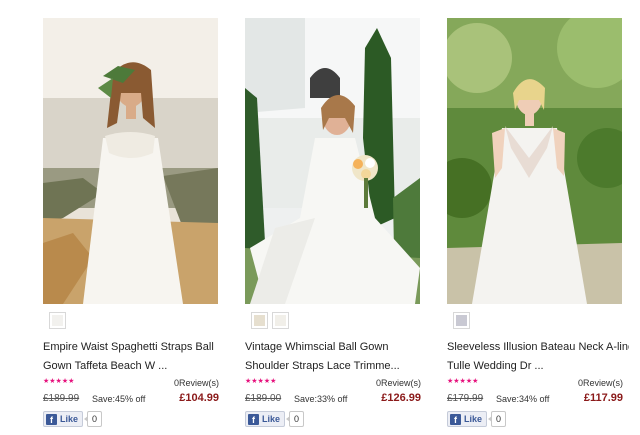  Describe the element at coordinates (523, 399) in the screenshot. I see `discount-text: Save:34% off` at that location.